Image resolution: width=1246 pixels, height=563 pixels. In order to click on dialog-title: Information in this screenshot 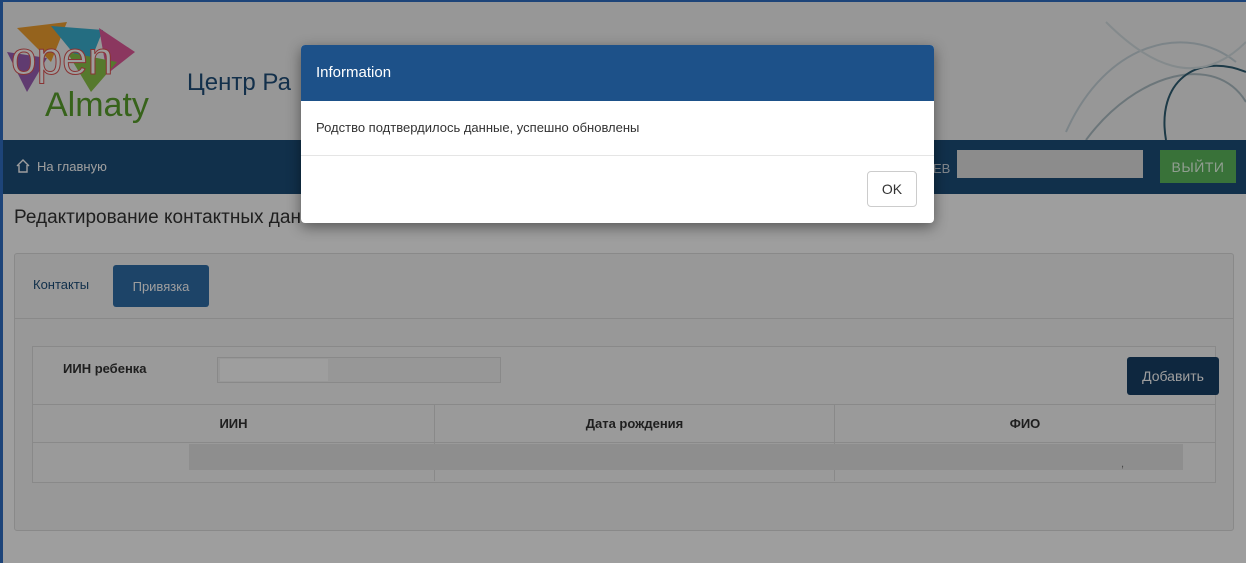, I will do `click(617, 73)`.